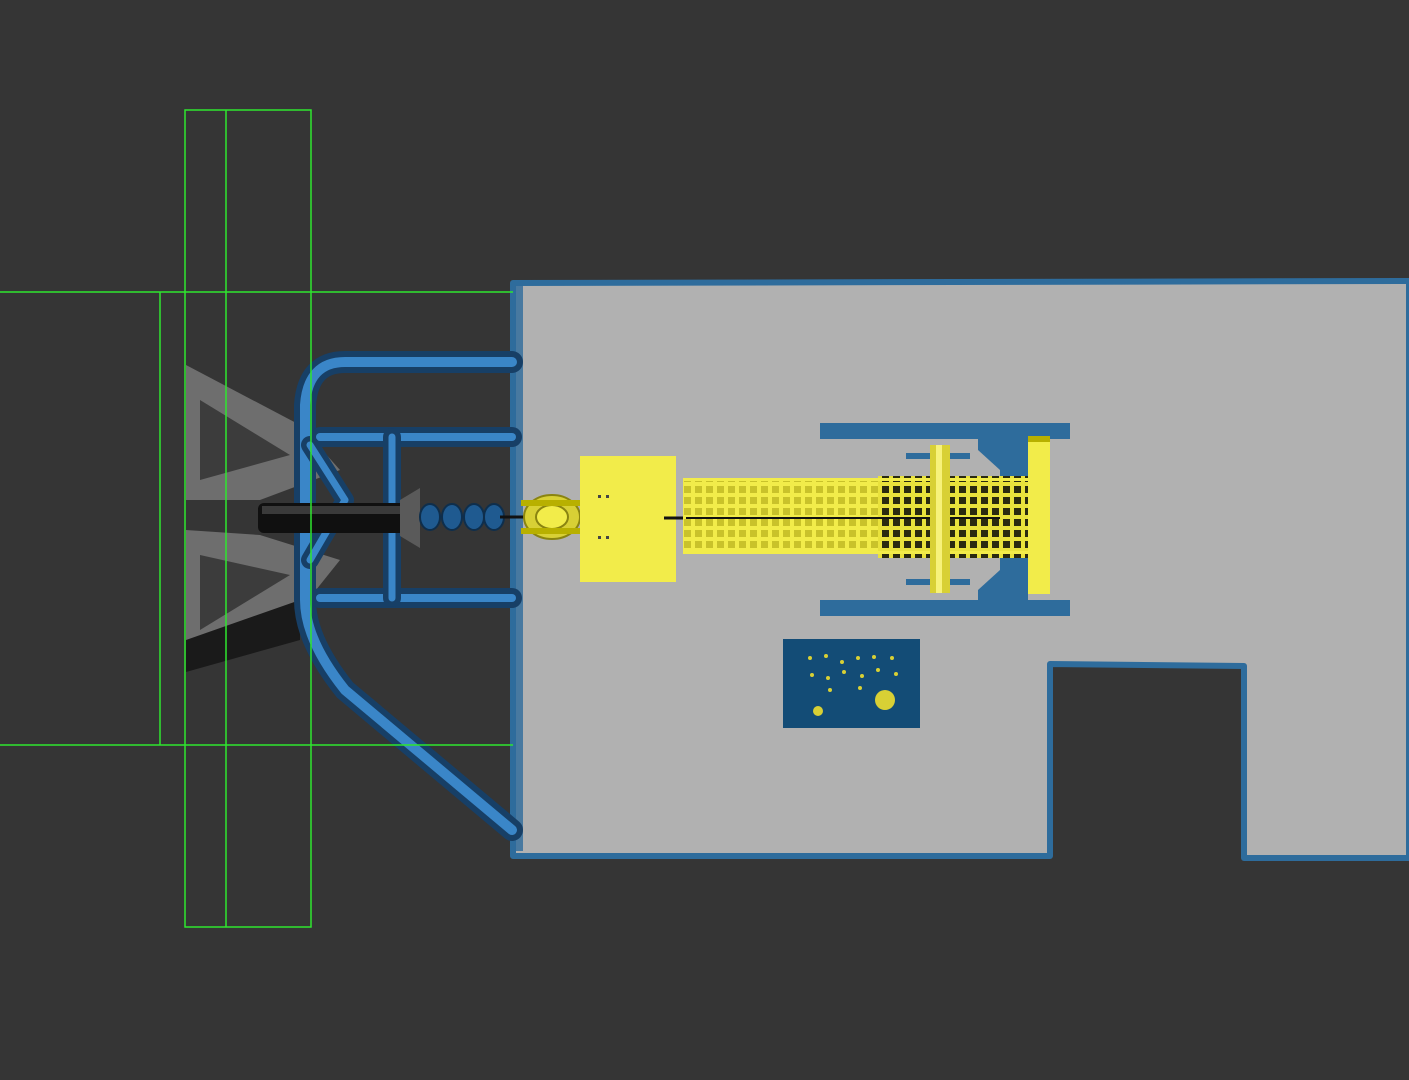 The width and height of the screenshot is (1409, 1080). What do you see at coordinates (408, 596) in the screenshot?
I see `pipe-frame` at bounding box center [408, 596].